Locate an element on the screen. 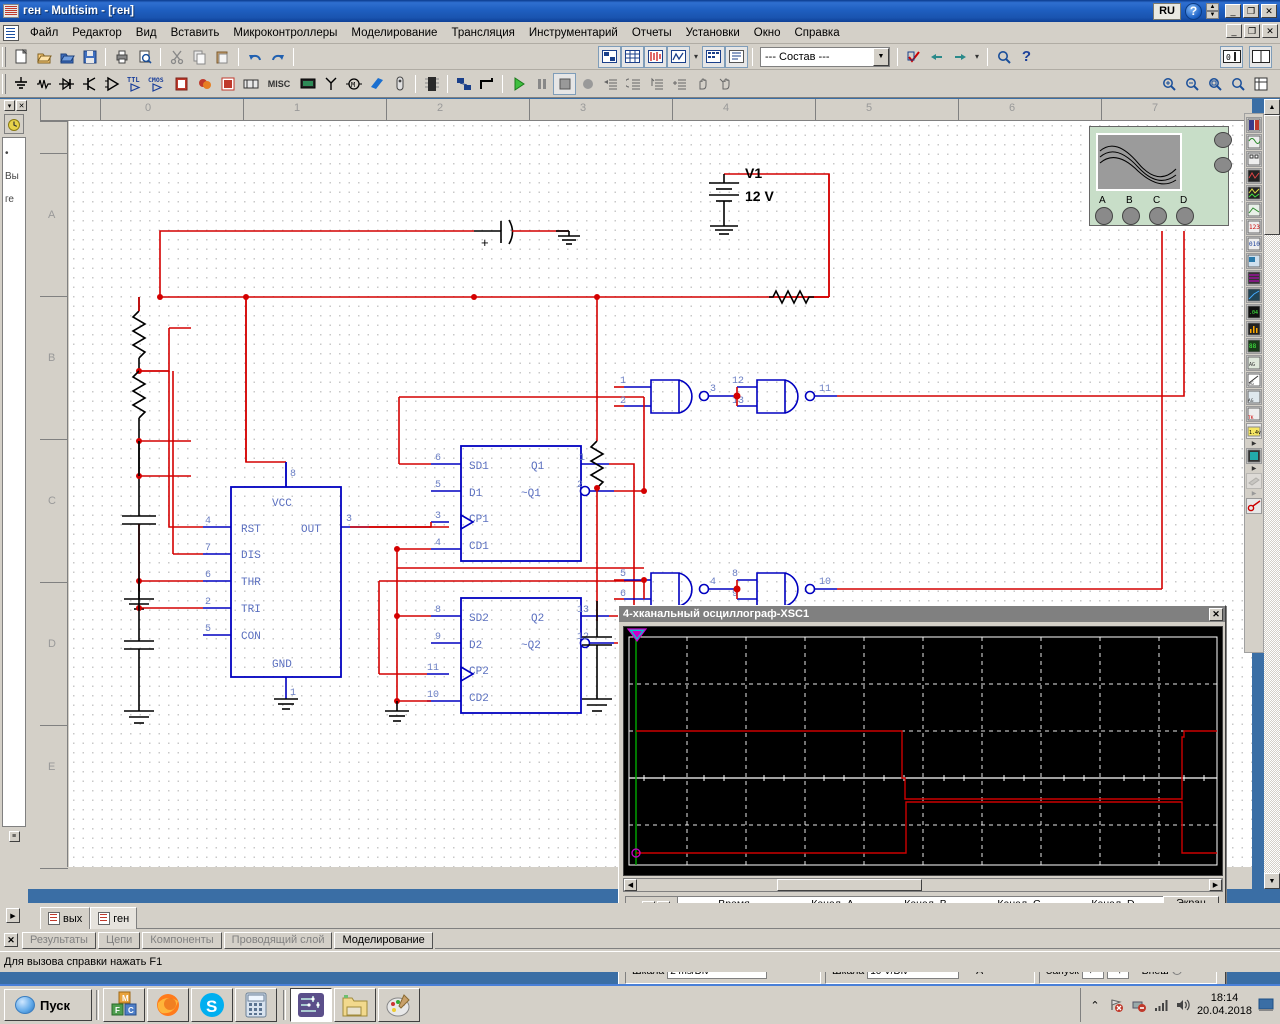 The height and width of the screenshot is (1024, 1280). agilent-multimeter-icon: AG is located at coordinates (1254, 380).